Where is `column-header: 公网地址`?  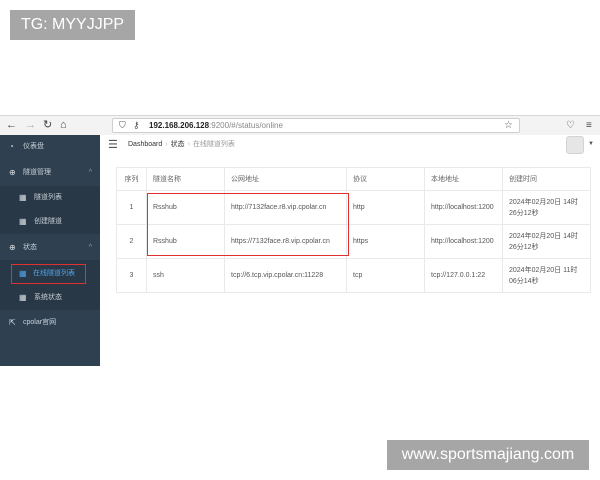 column-header: 公网地址 is located at coordinates (285, 179).